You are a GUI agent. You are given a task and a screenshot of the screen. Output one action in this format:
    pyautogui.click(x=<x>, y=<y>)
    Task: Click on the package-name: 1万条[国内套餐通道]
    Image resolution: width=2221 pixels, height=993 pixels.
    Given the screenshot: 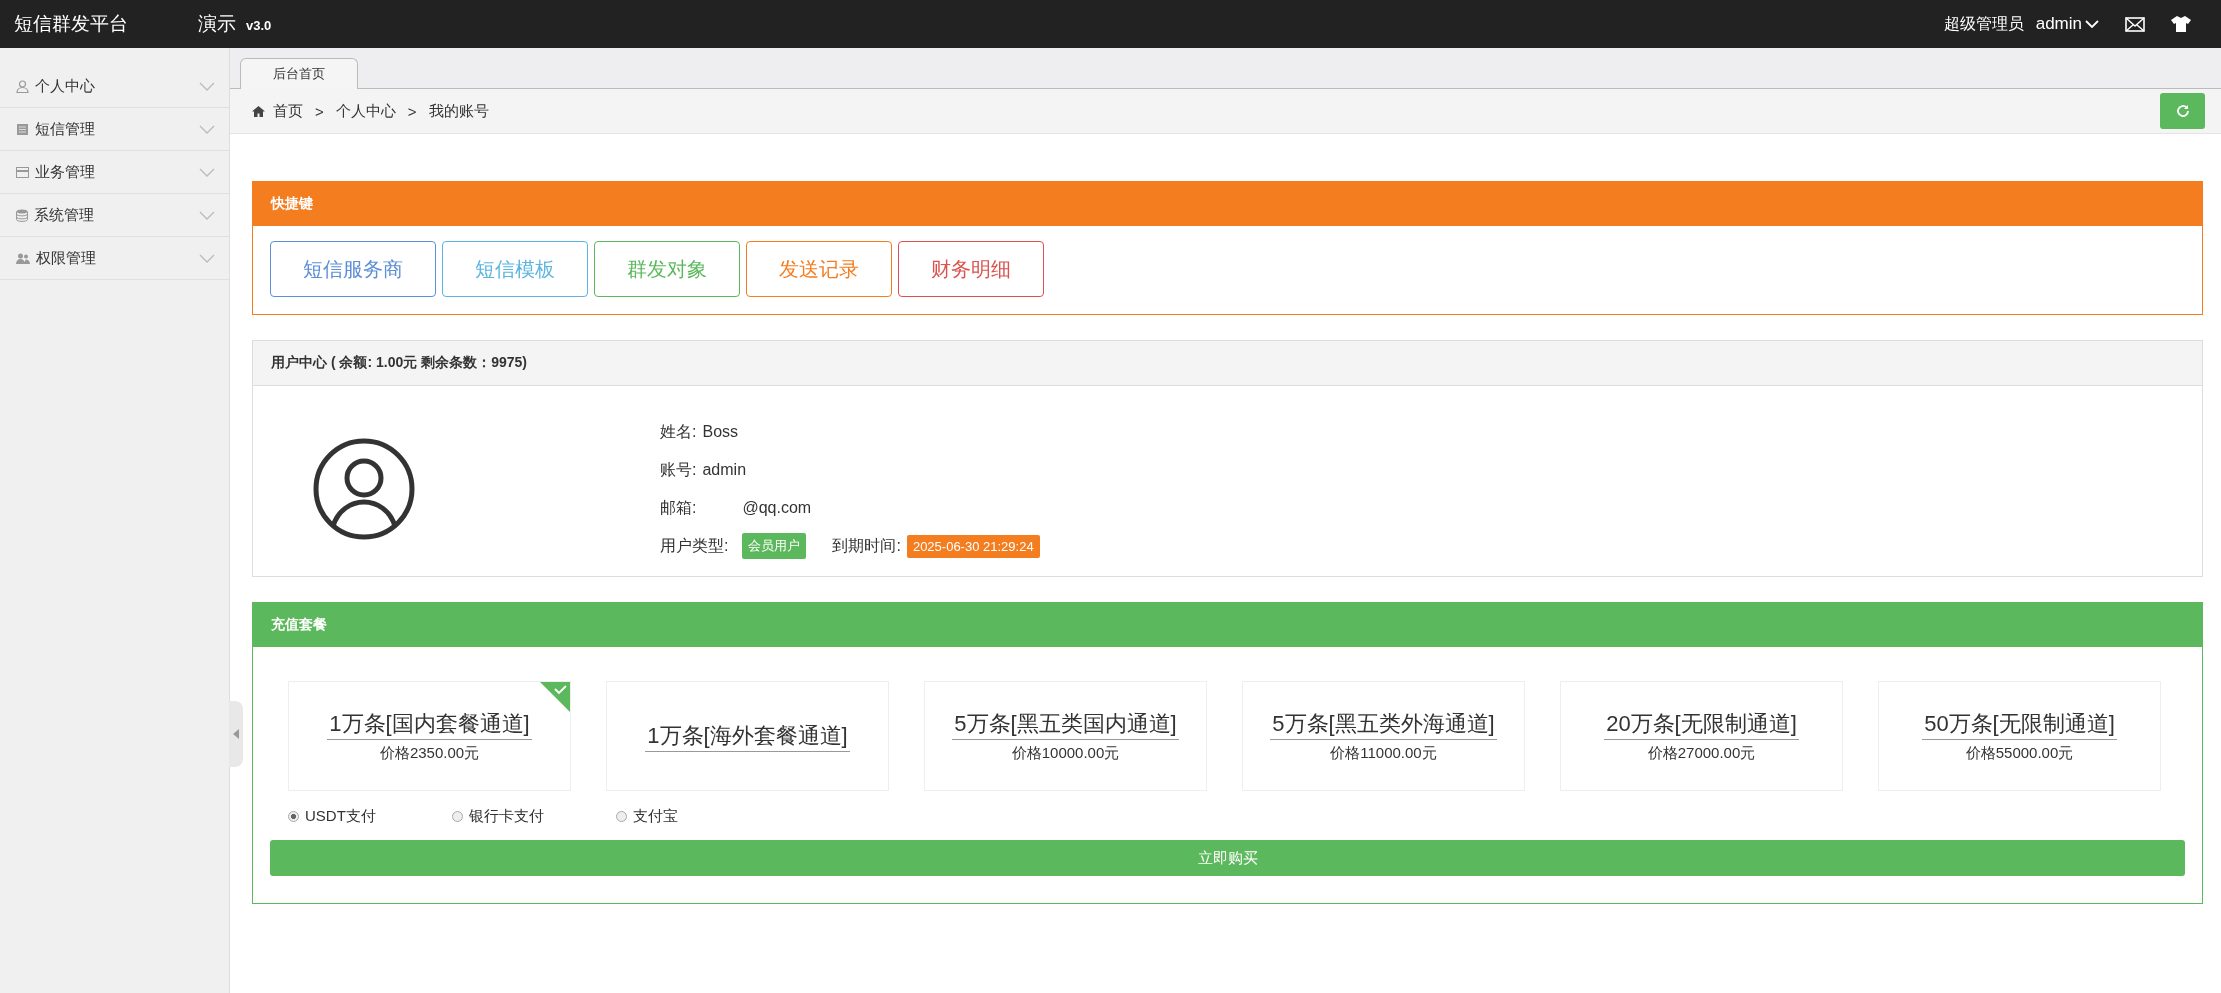 What is the action you would take?
    pyautogui.click(x=429, y=724)
    